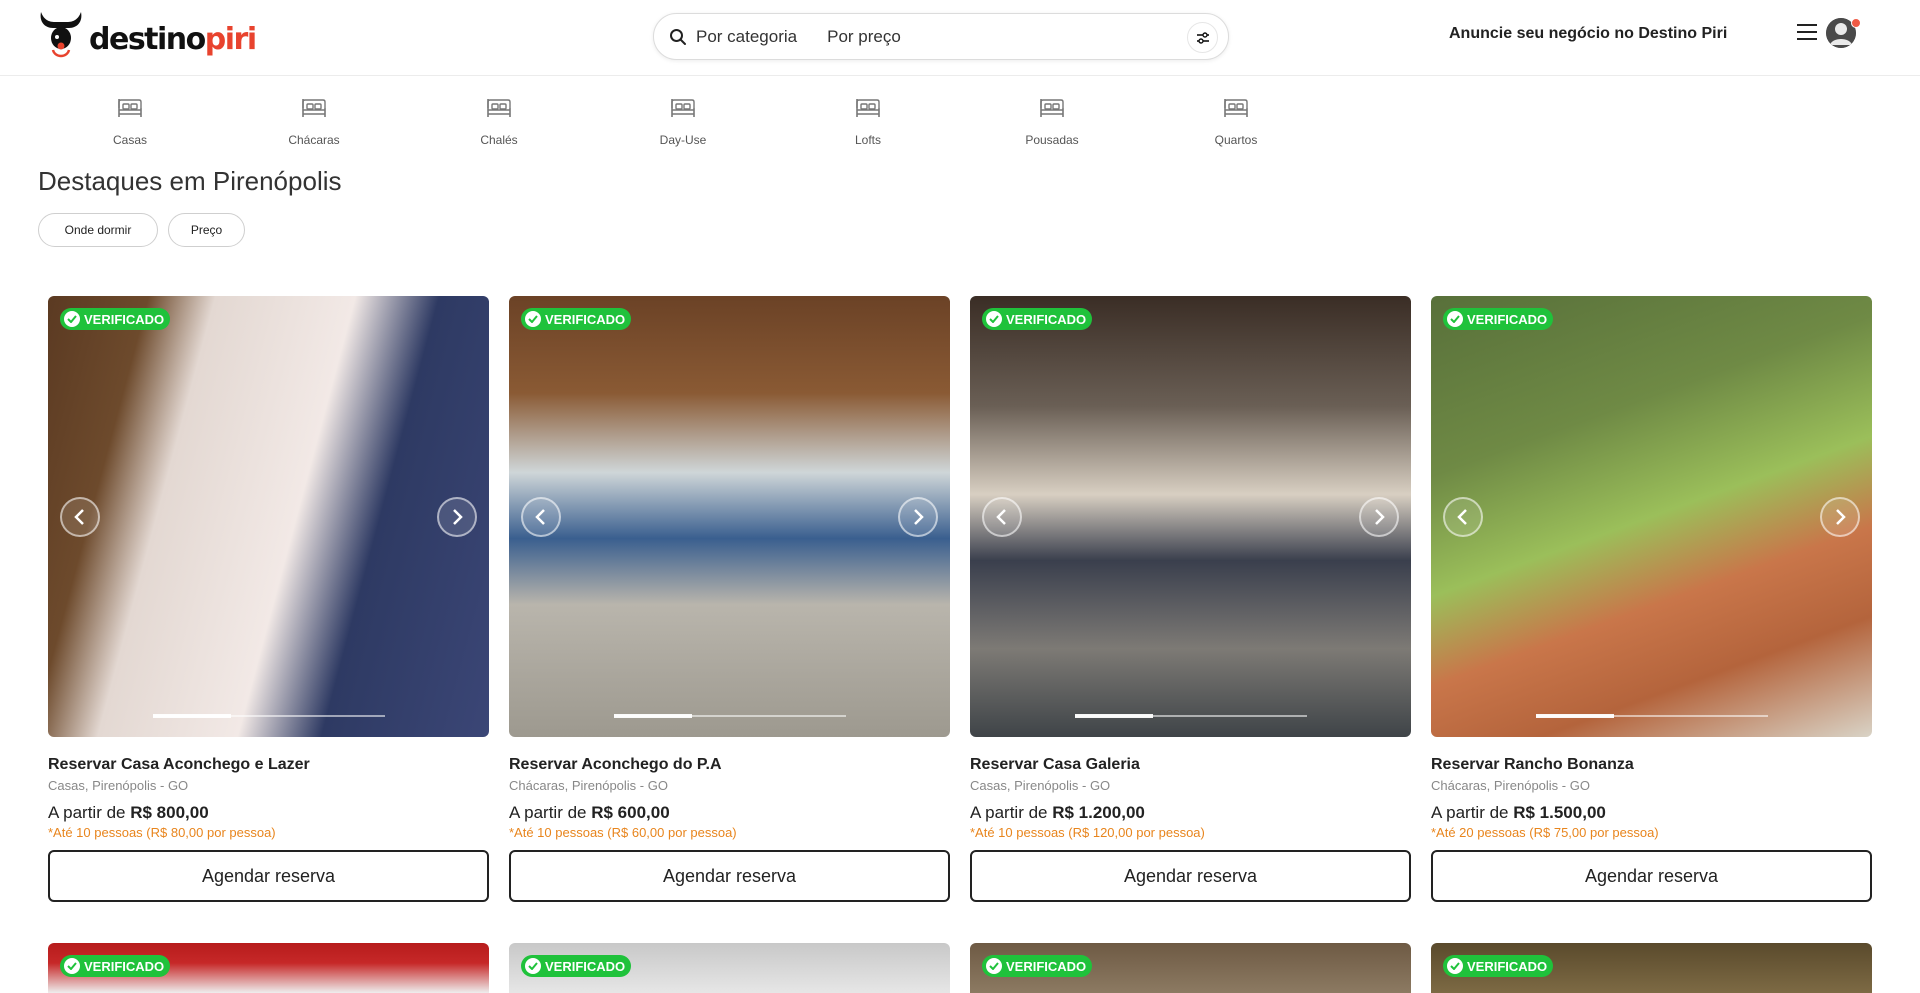  What do you see at coordinates (1856, 23) in the screenshot?
I see `notification-dot` at bounding box center [1856, 23].